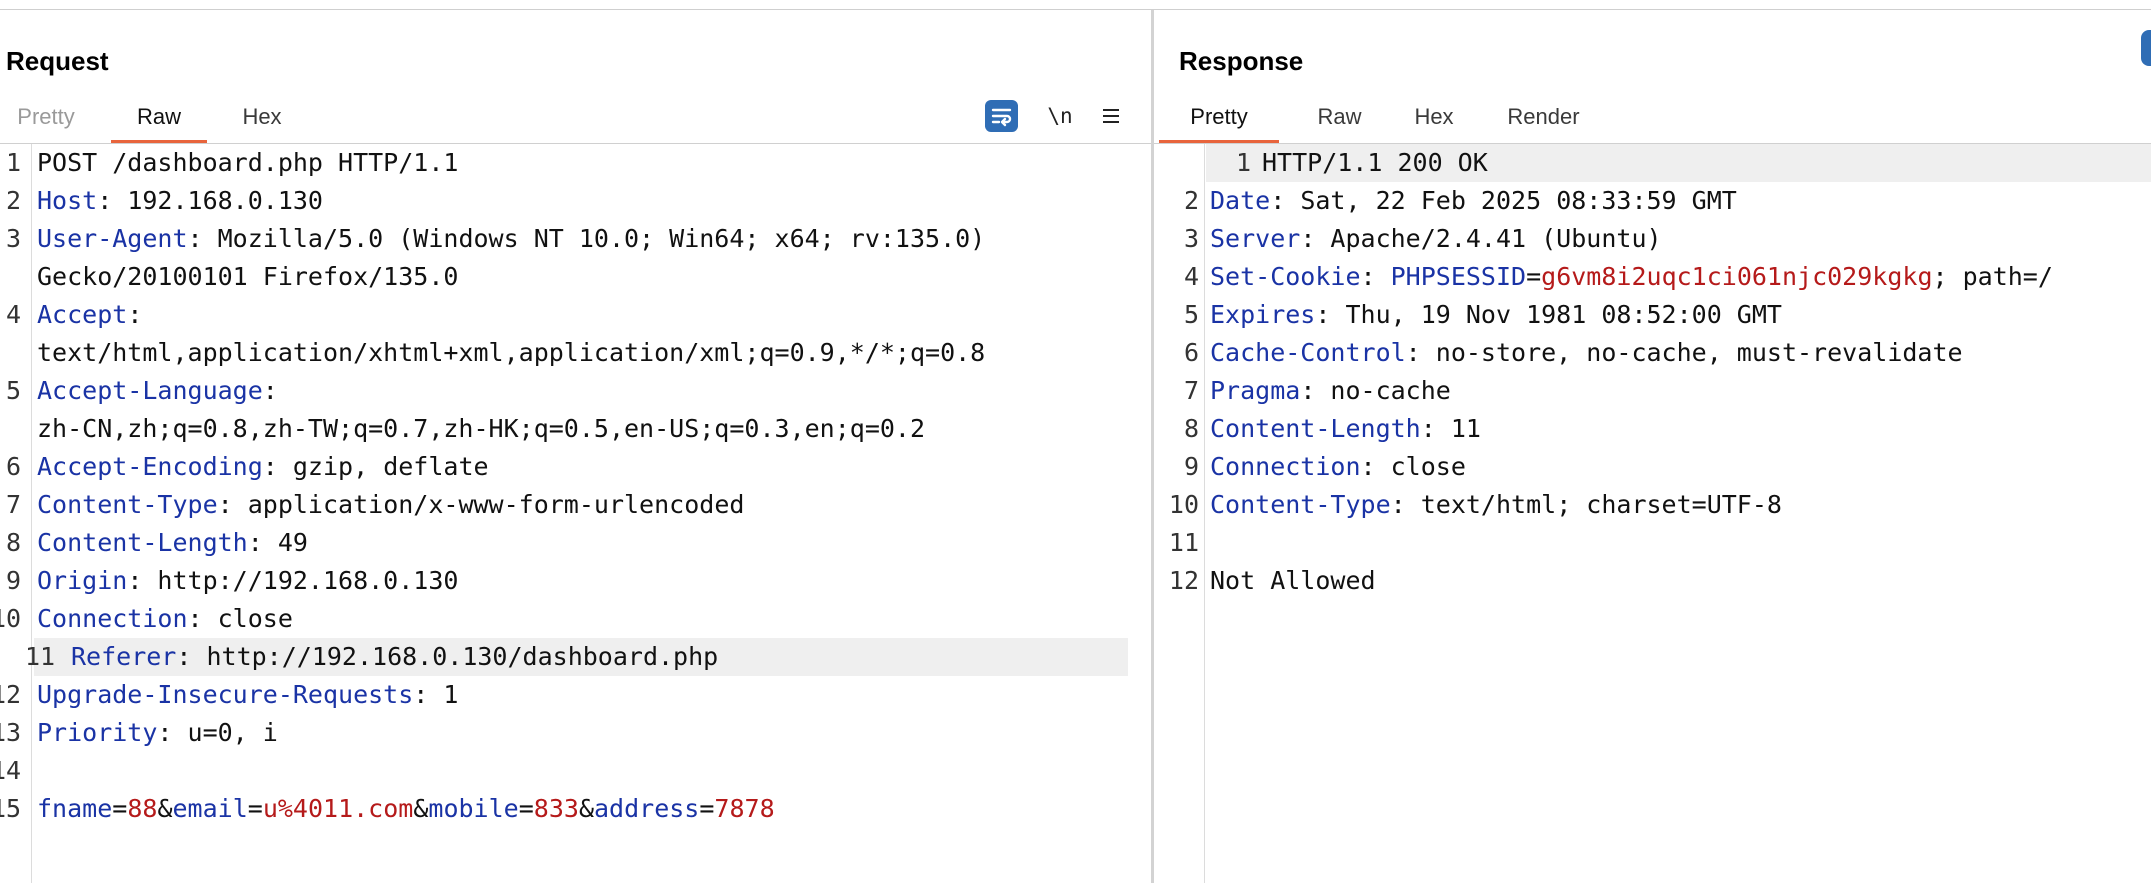 This screenshot has width=2151, height=883. I want to click on request-line-content: Accept-Language:, so click(157, 391).